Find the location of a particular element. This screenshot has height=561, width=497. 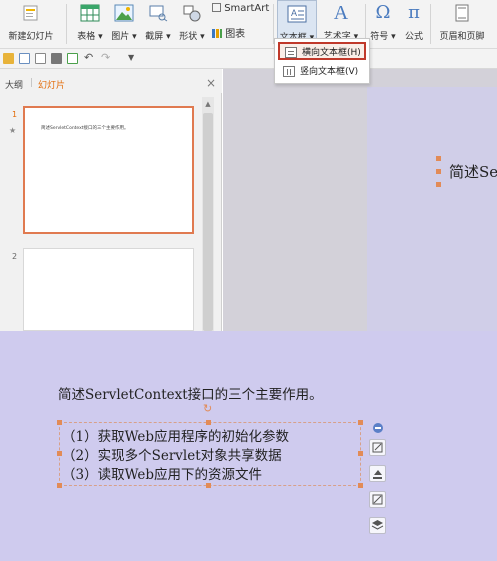

current-slide: 简述Se is located at coordinates (432, 209).